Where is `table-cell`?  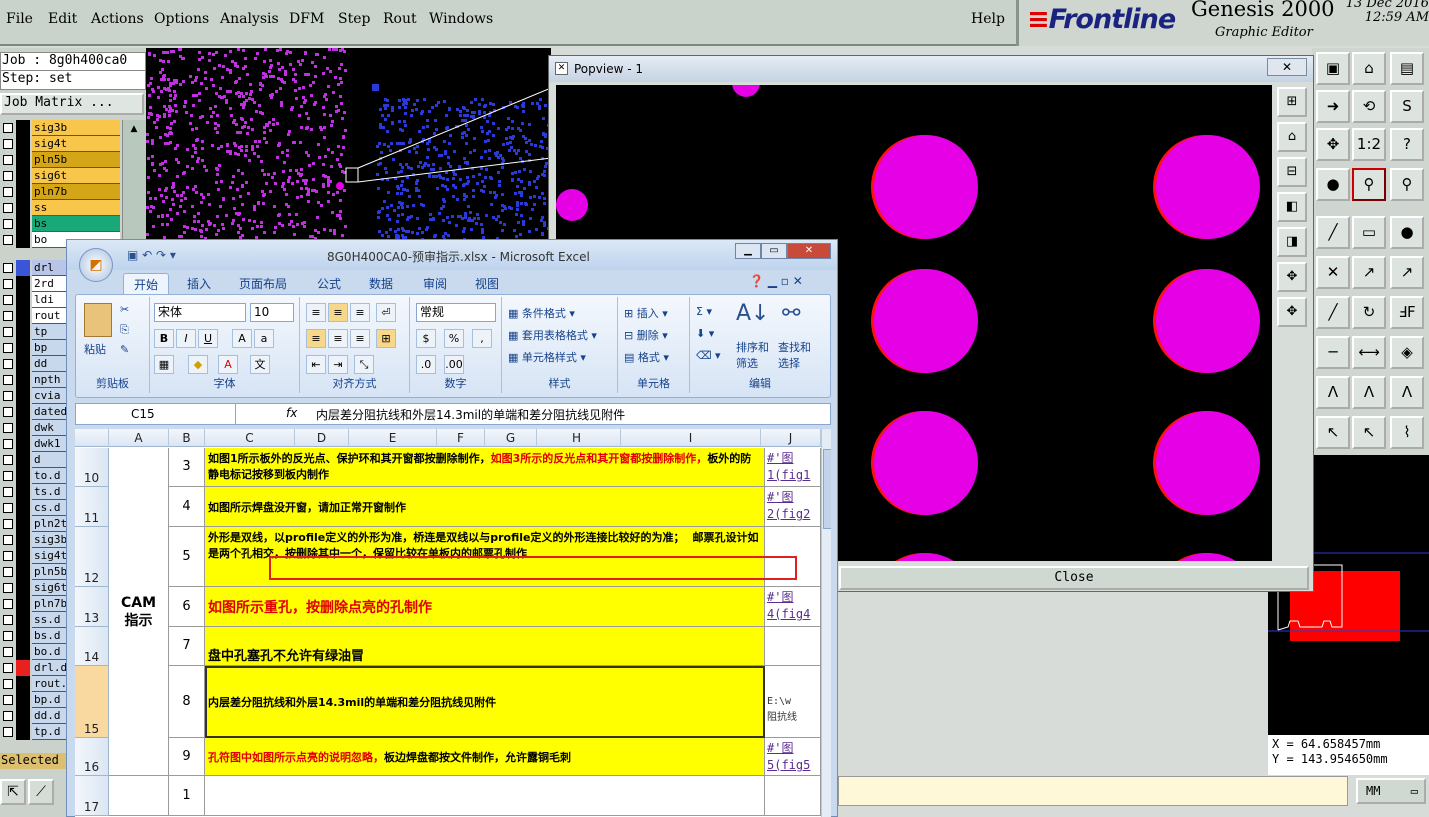 table-cell is located at coordinates (139, 796).